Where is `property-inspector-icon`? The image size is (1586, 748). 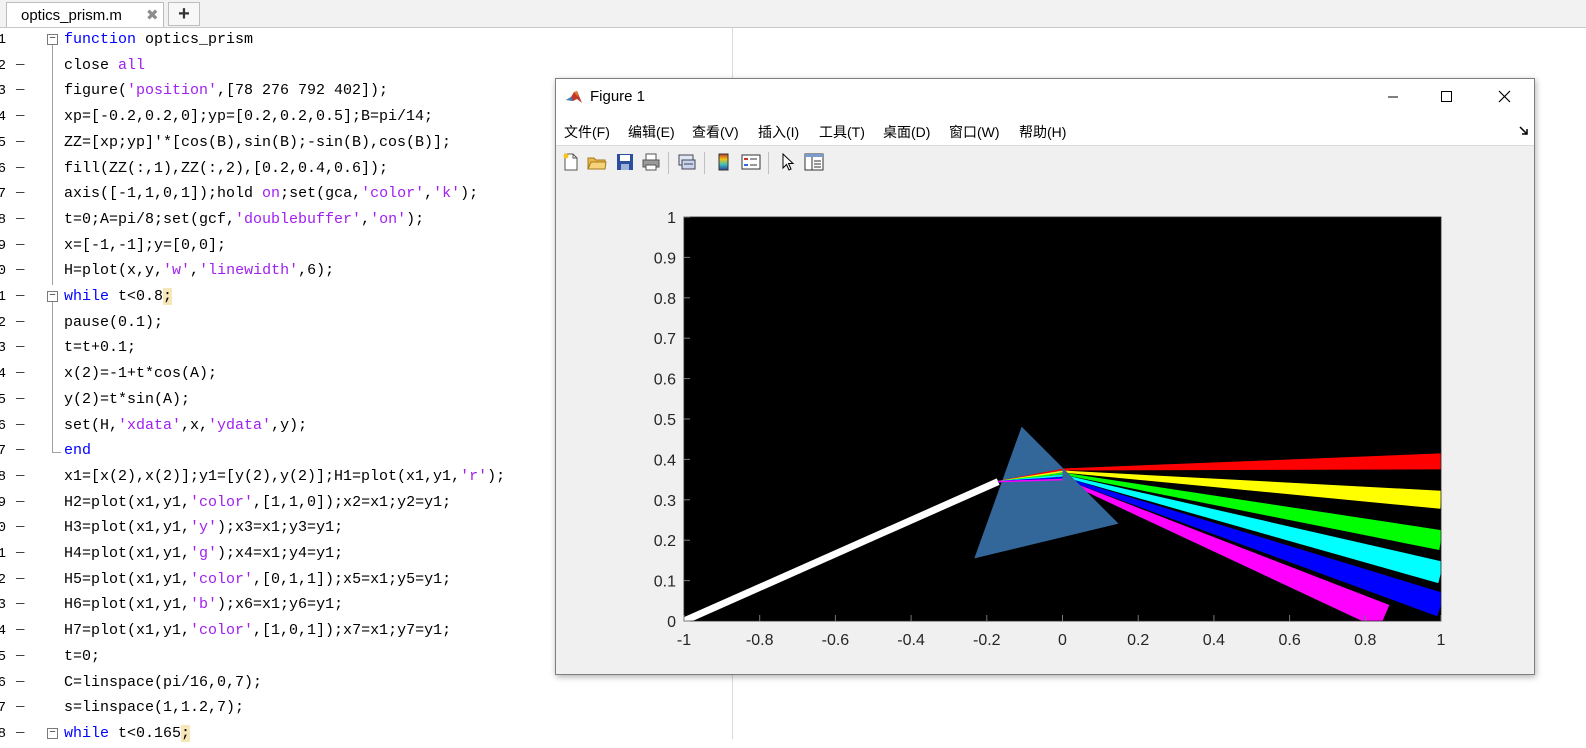
property-inspector-icon is located at coordinates (814, 162).